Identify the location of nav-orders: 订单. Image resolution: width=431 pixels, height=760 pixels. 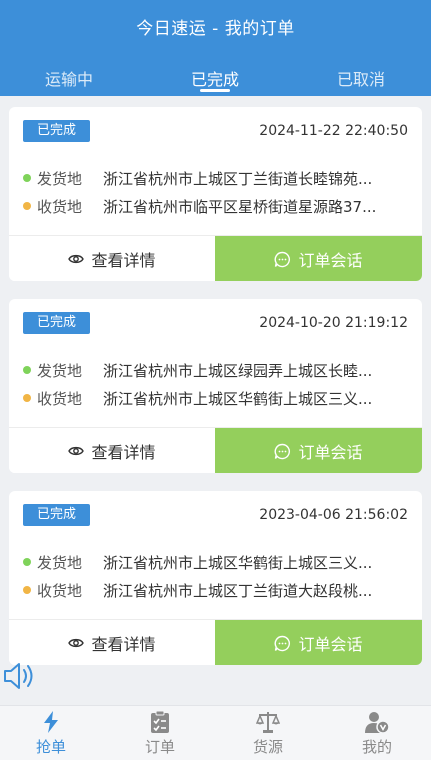
(160, 733).